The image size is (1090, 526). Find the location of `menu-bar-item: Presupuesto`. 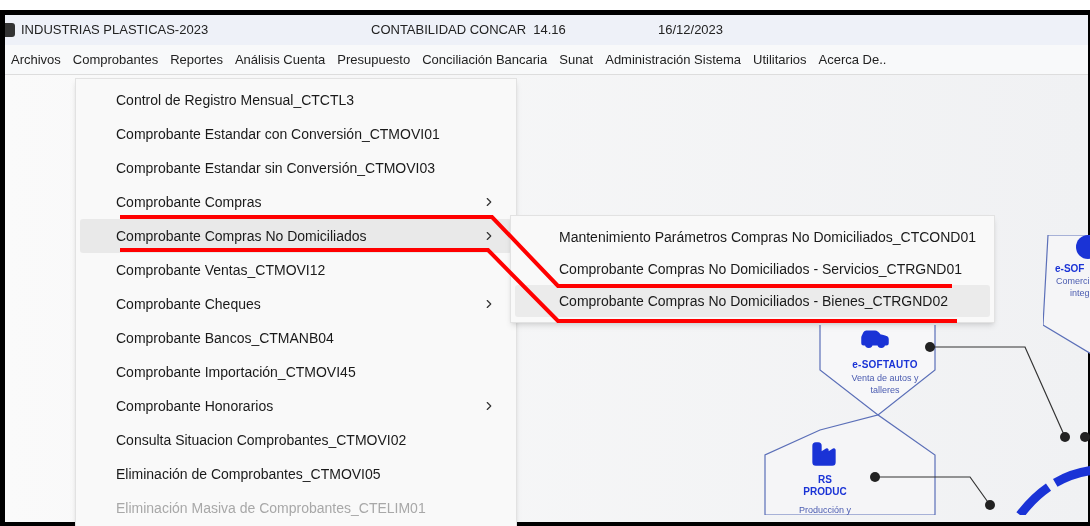

menu-bar-item: Presupuesto is located at coordinates (374, 59).